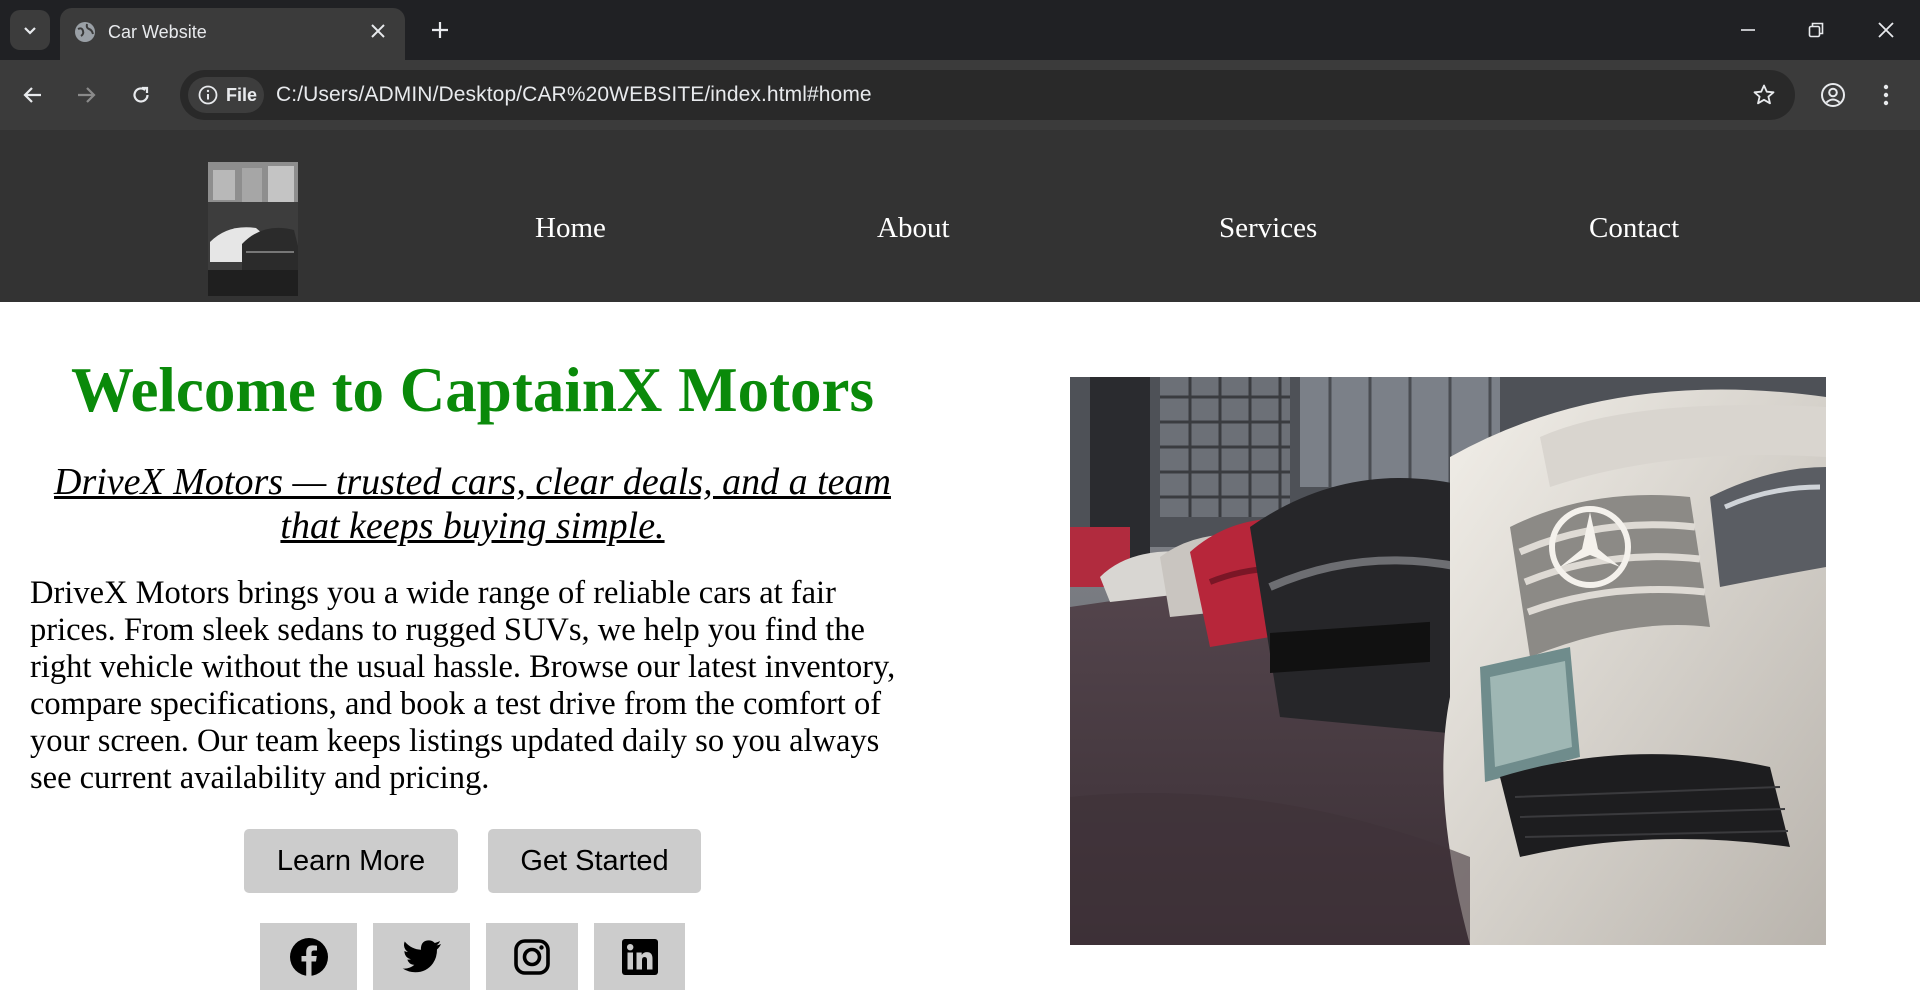  I want to click on more-vertical-icon, so click(1886, 95).